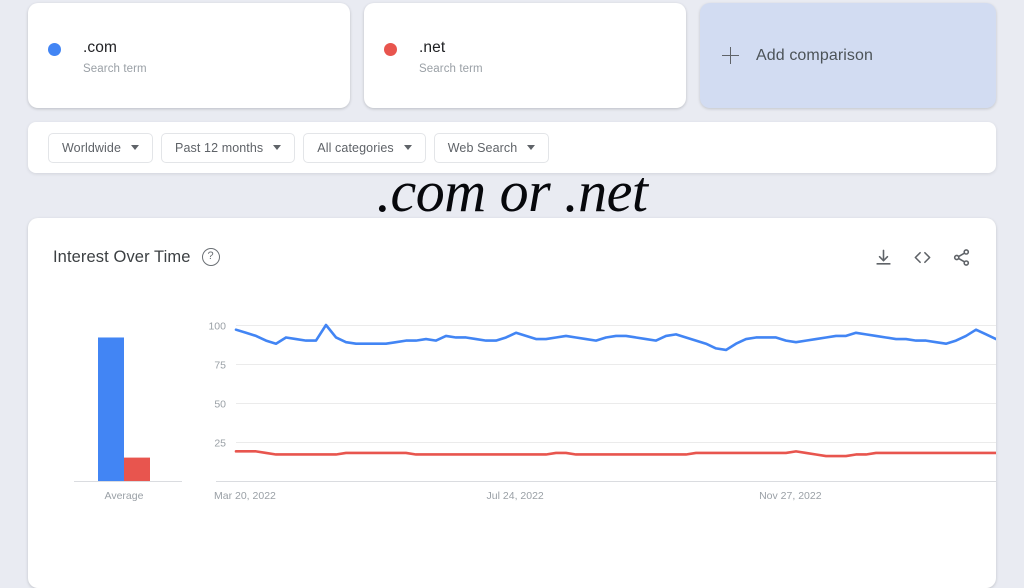  Describe the element at coordinates (815, 55) in the screenshot. I see `add-comparison-label: Add comparison` at that location.